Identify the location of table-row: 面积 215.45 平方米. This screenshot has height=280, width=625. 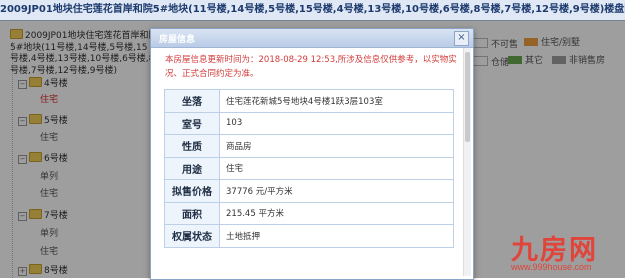
(309, 213).